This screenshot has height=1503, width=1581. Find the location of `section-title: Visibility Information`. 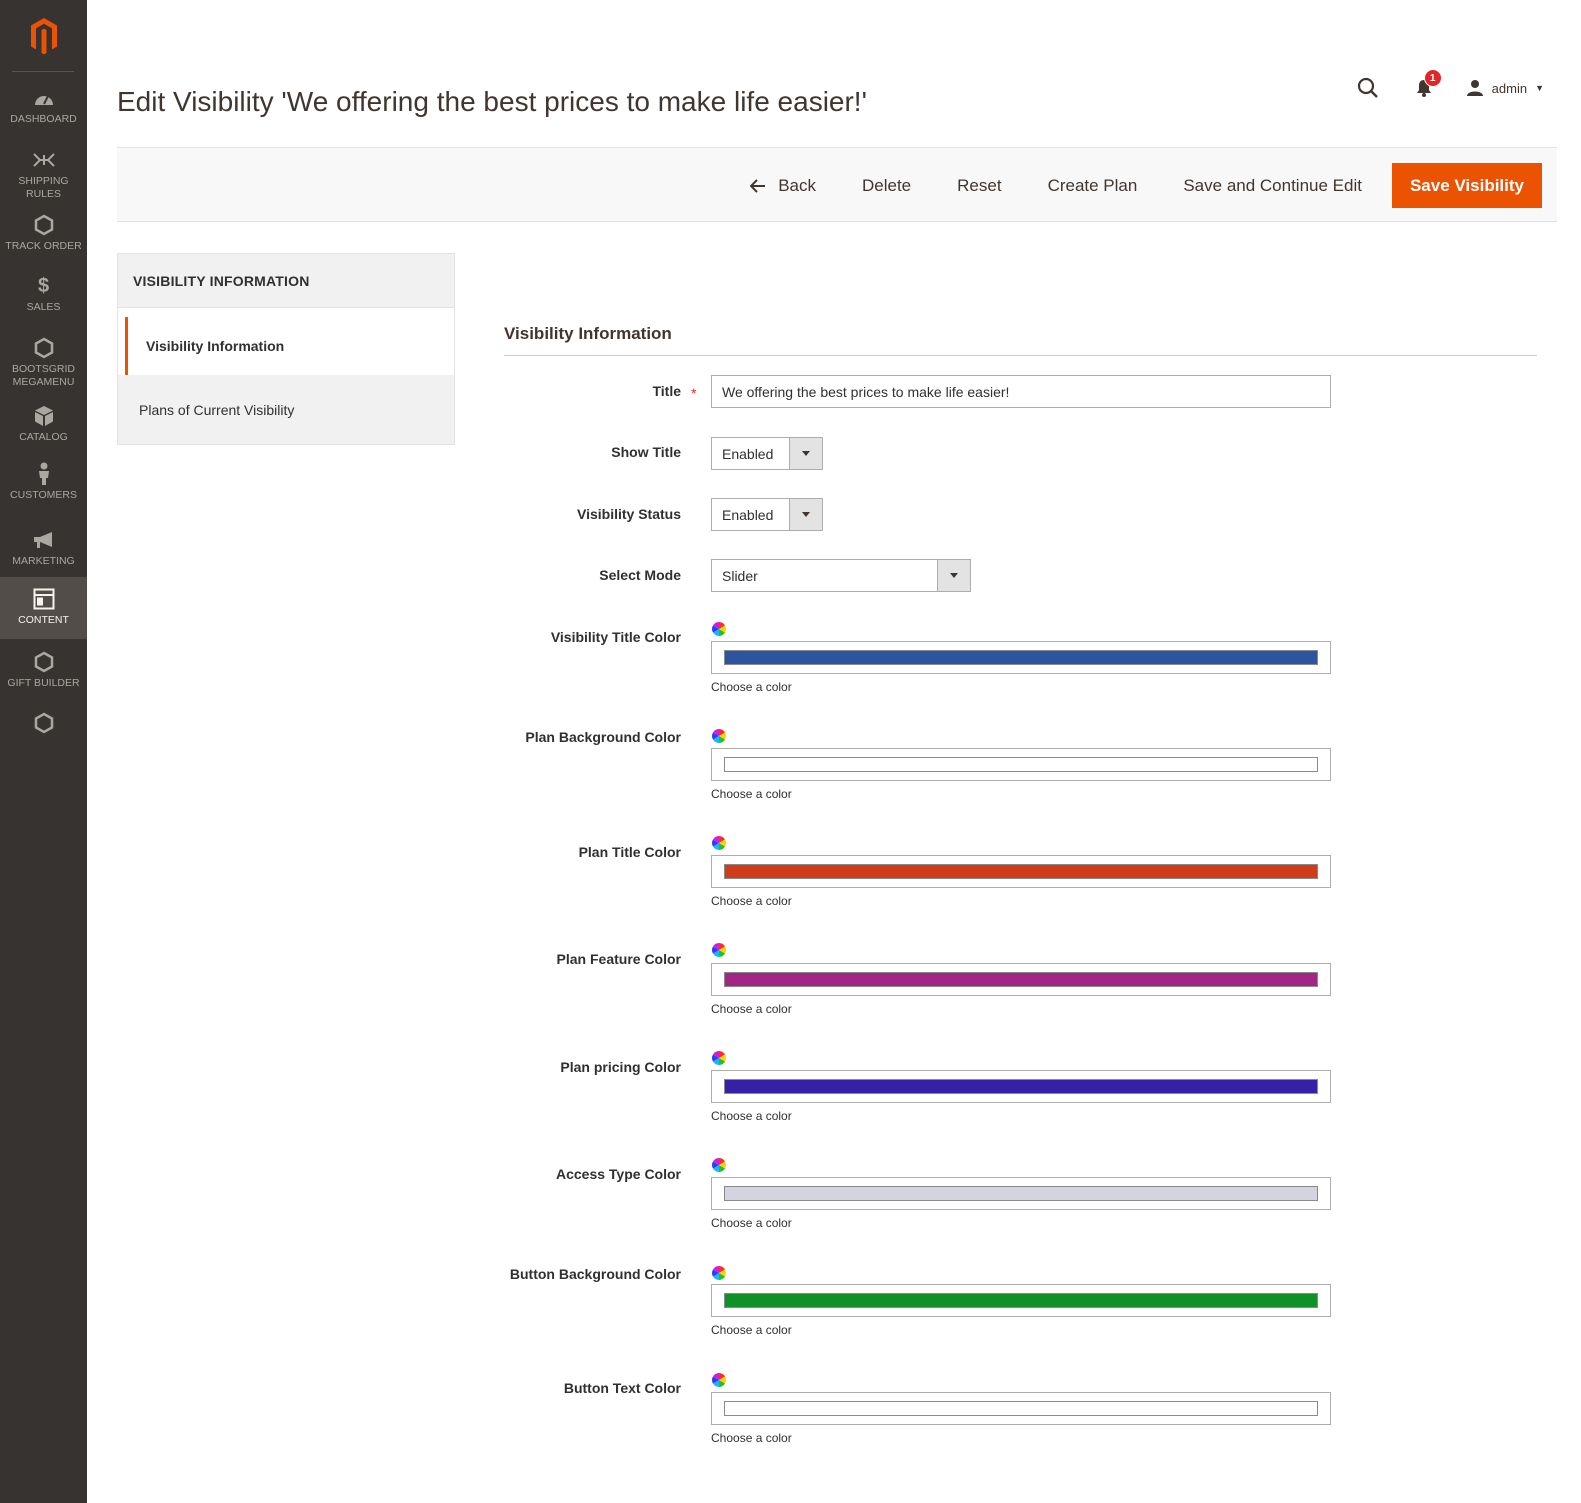

section-title: Visibility Information is located at coordinates (588, 333).